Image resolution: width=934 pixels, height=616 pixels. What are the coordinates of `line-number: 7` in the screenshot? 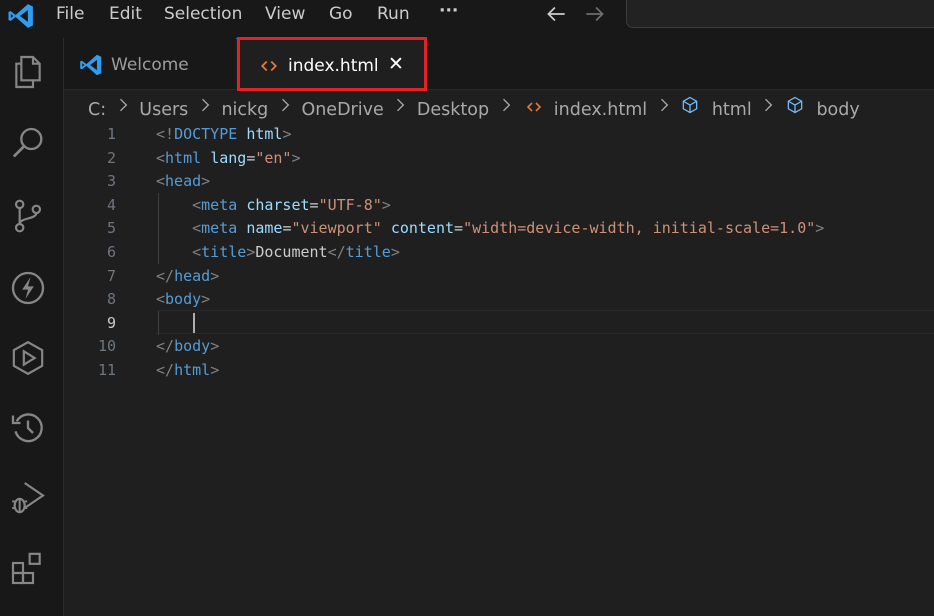 It's located at (90, 277).